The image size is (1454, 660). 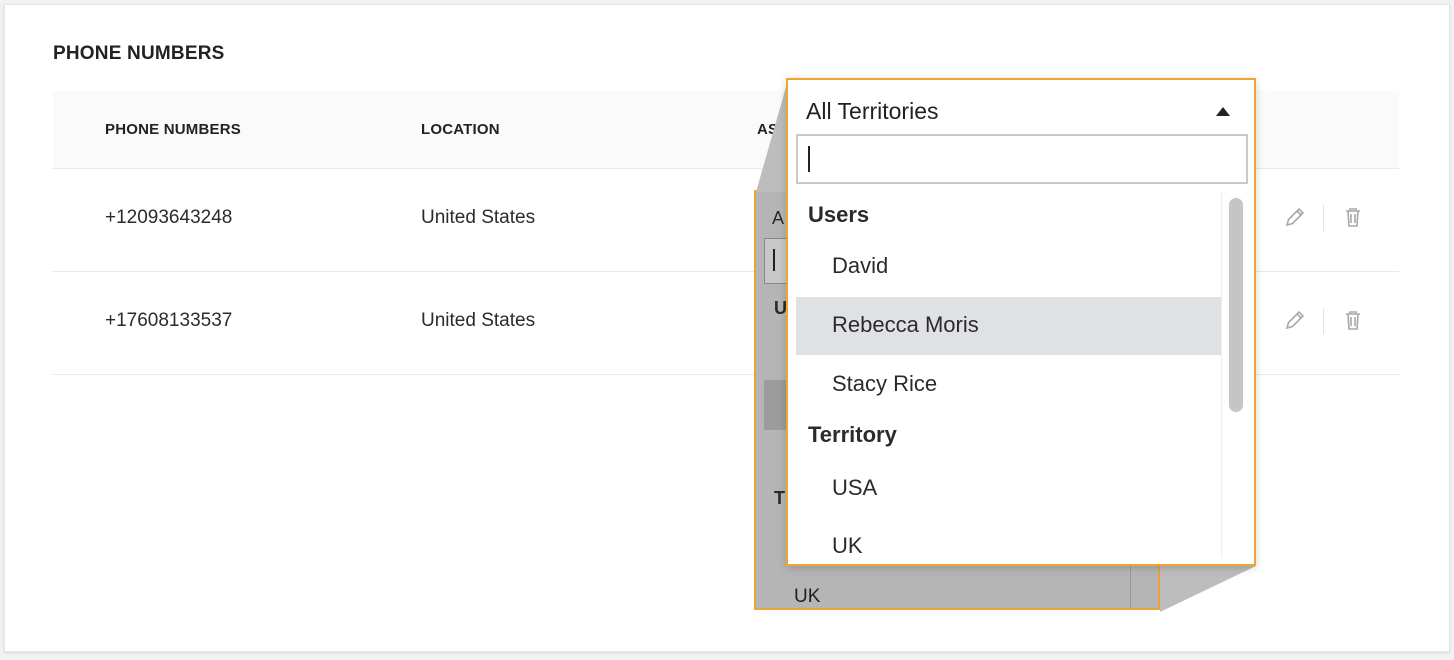 I want to click on scrollbar-thumb, so click(x=1236, y=305).